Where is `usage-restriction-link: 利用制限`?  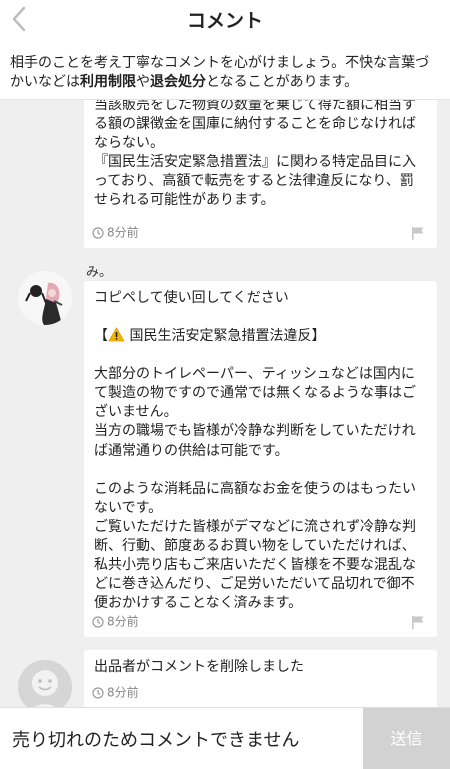 usage-restriction-link: 利用制限 is located at coordinates (108, 82).